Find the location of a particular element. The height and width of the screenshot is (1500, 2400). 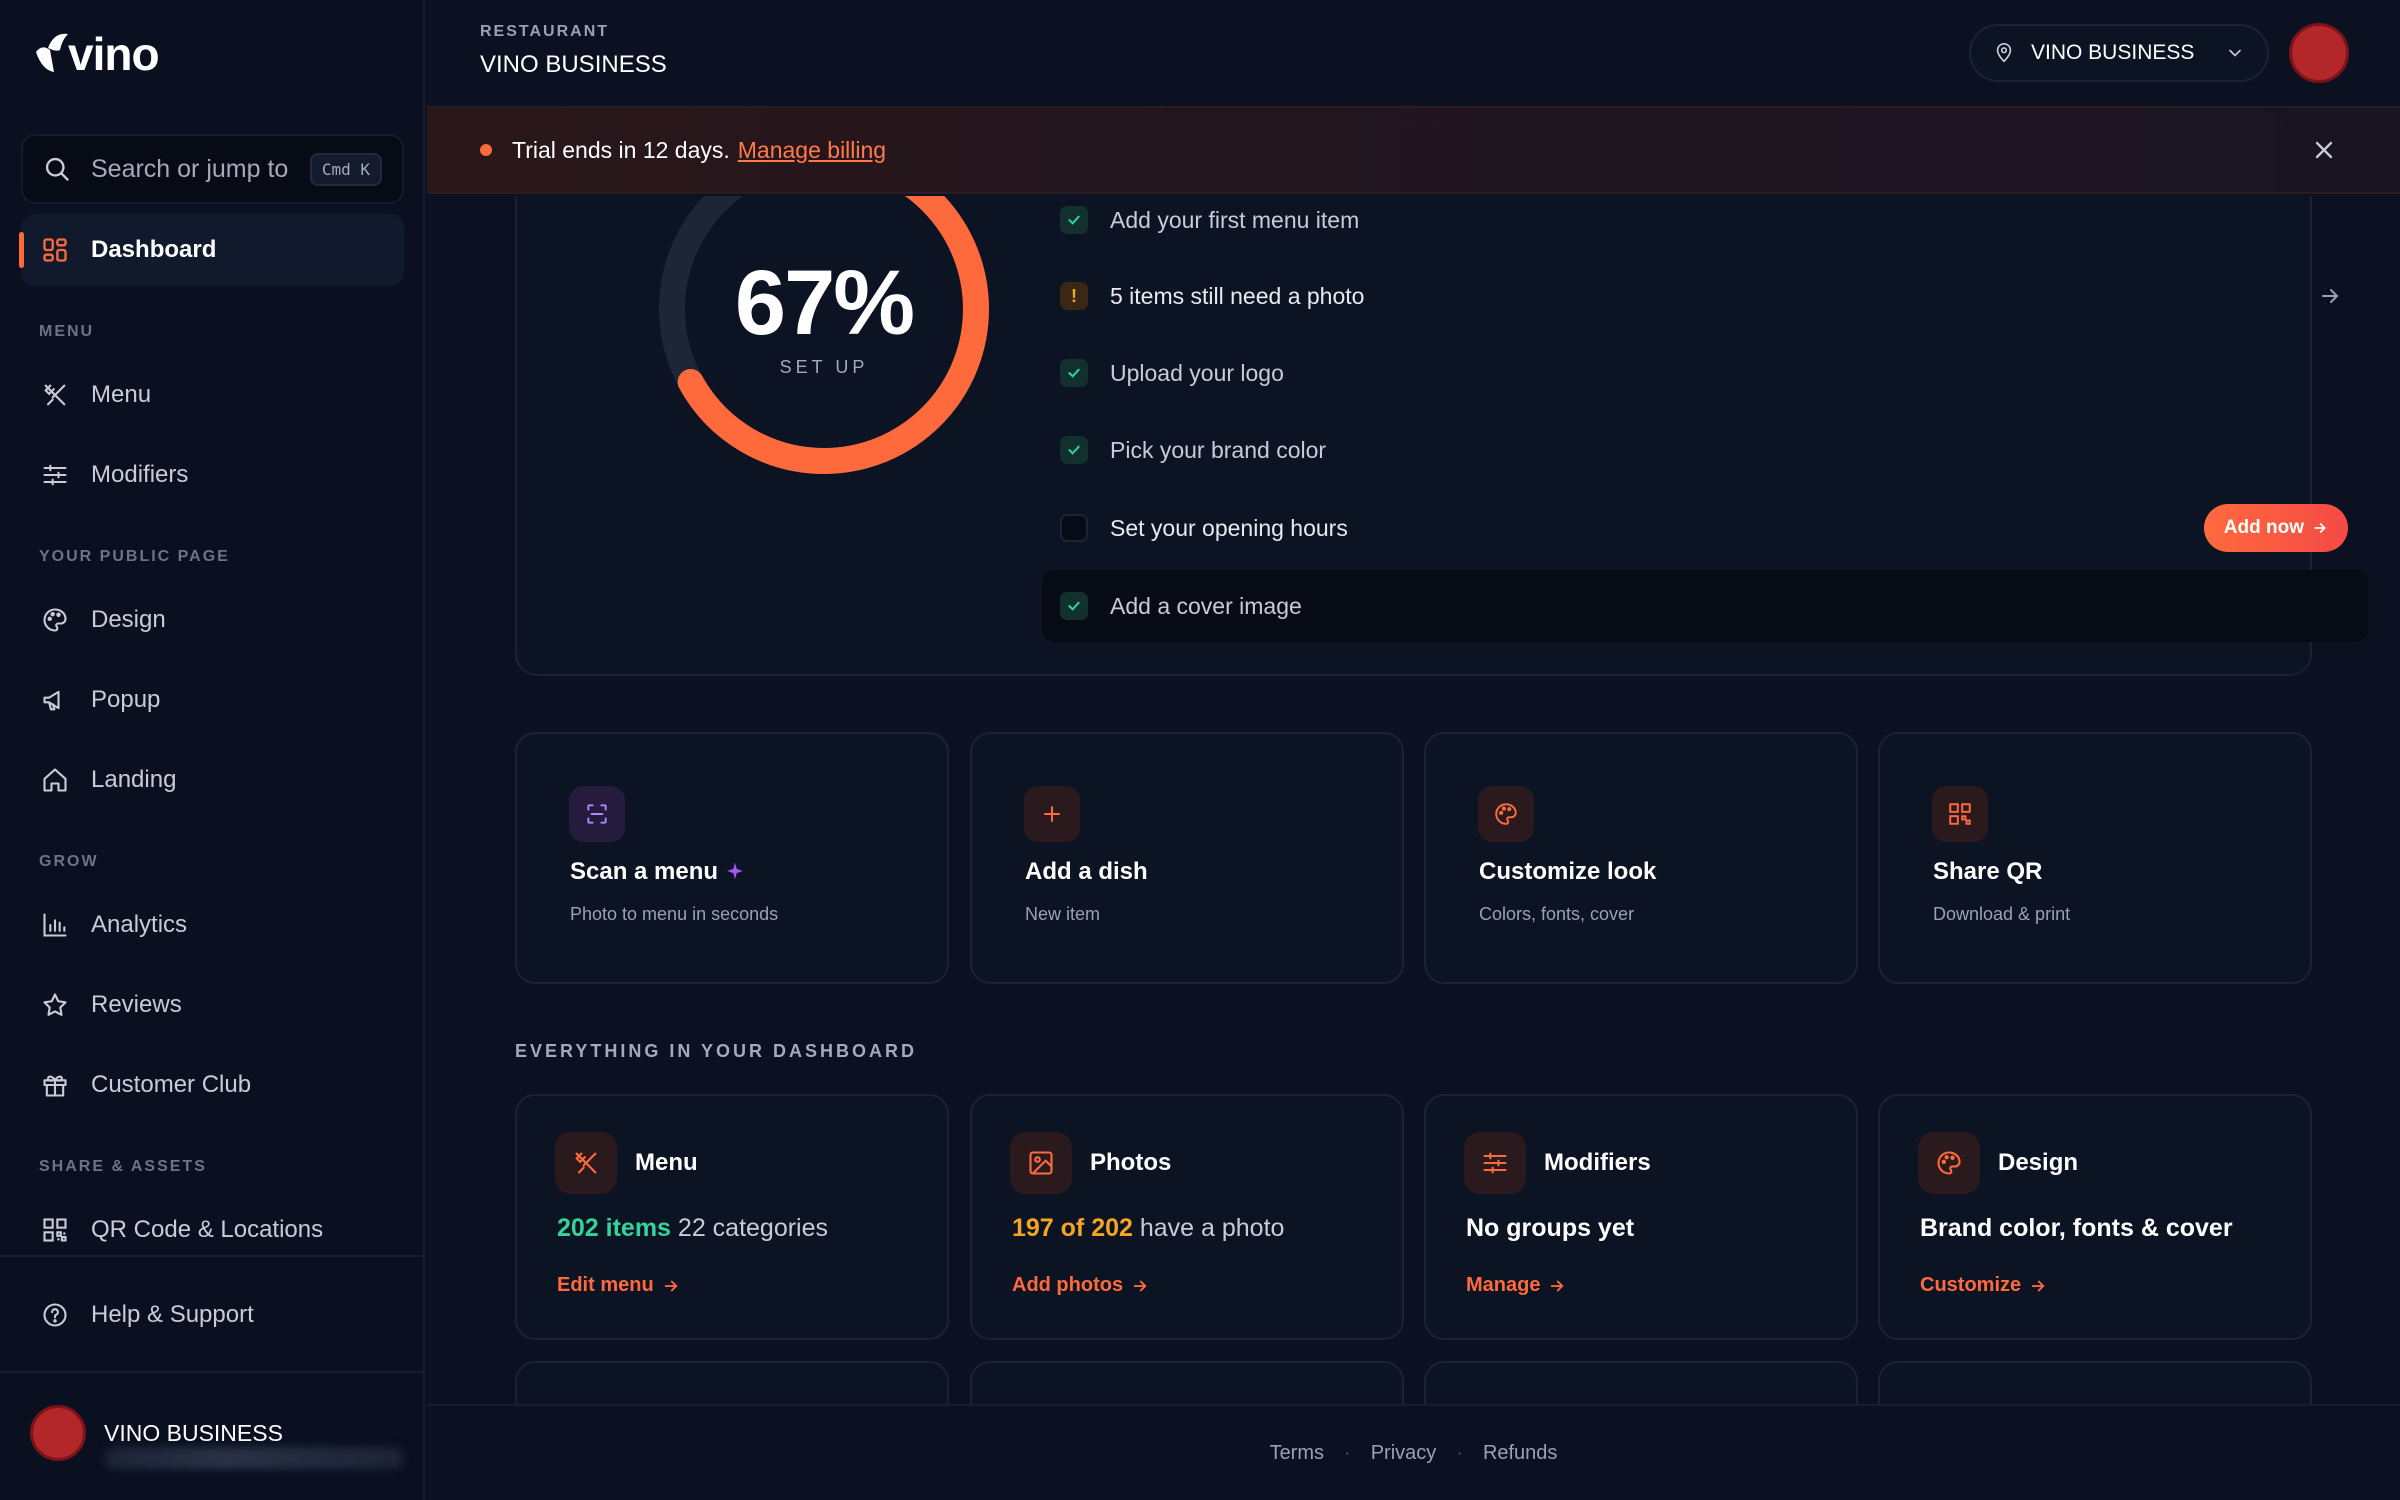

dashboard-icon is located at coordinates (55, 250).